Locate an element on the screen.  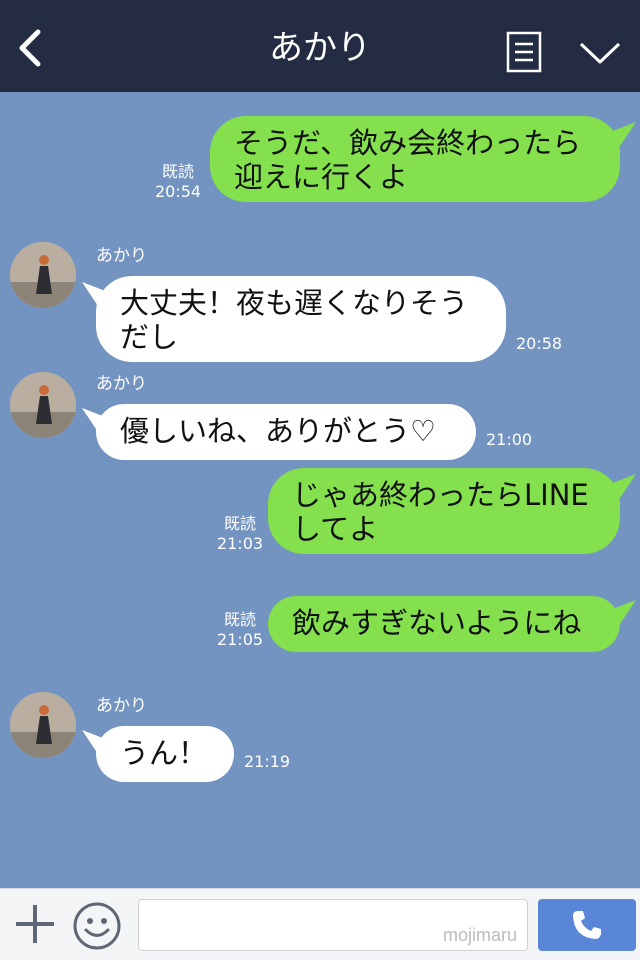
received-message-bubble: 大丈夫！夜も遅くなりそう だし is located at coordinates (301, 319).